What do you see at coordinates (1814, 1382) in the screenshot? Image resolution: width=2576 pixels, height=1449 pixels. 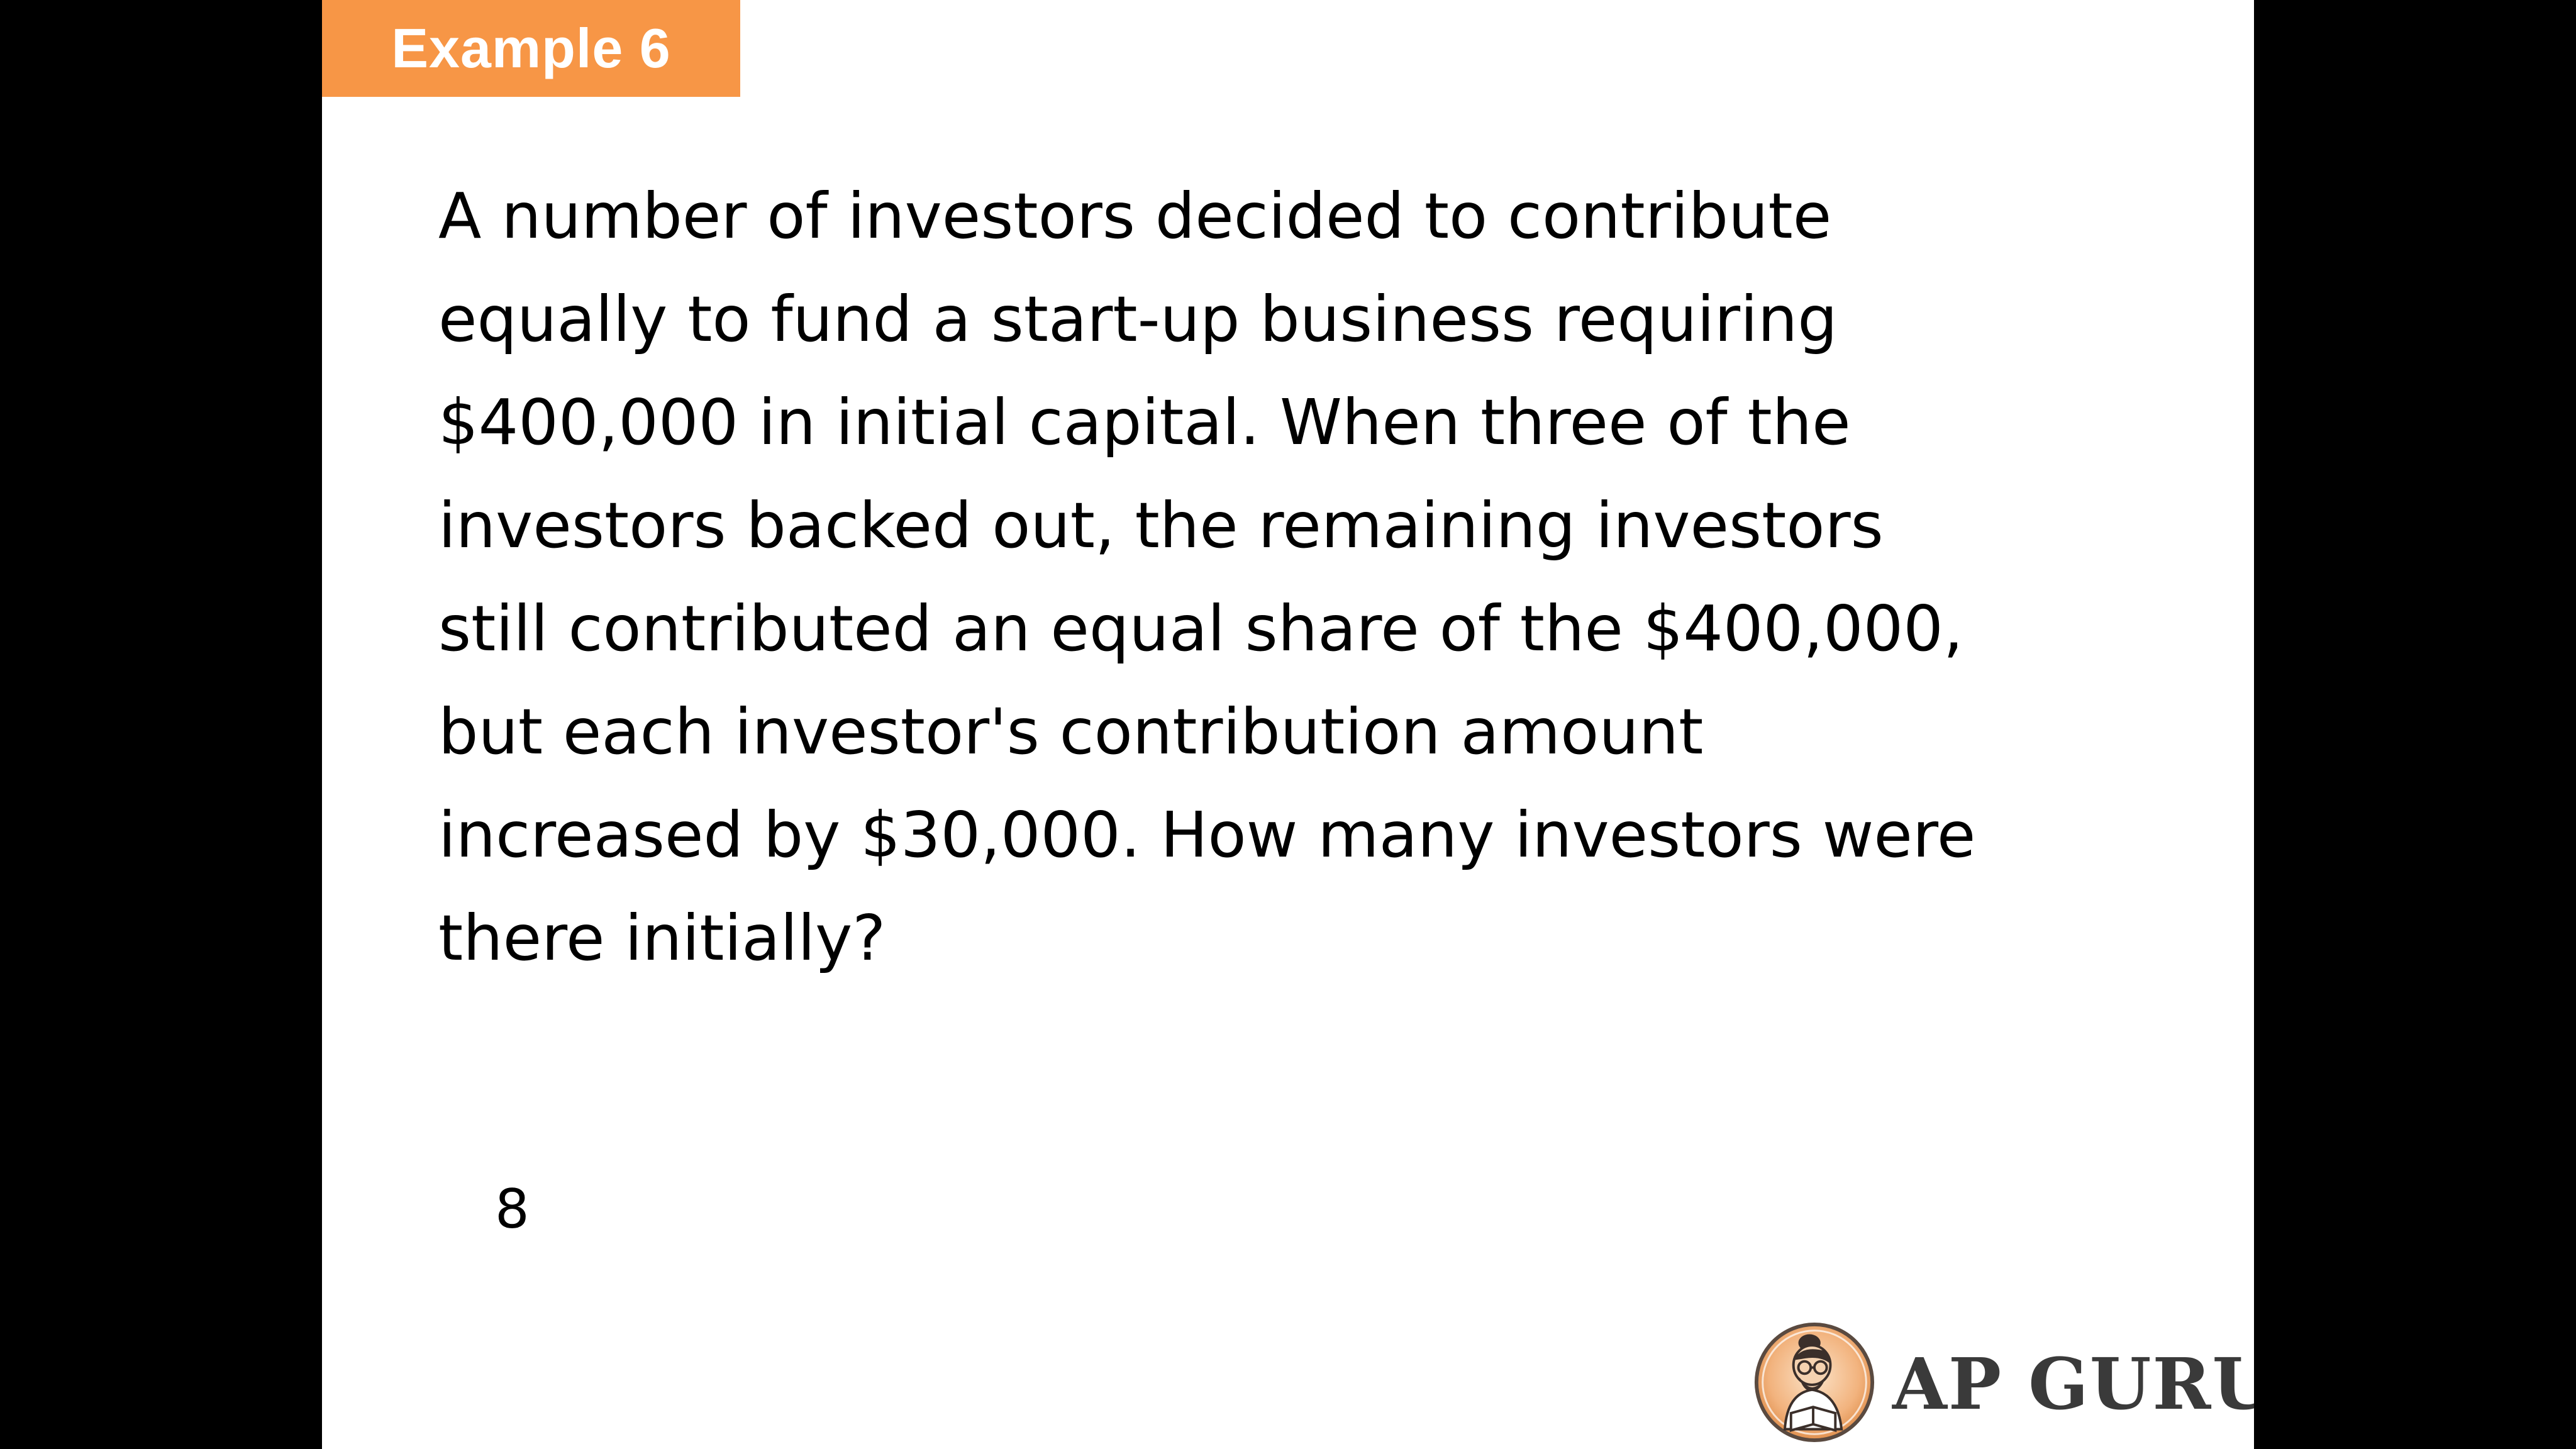 I see `reading-guru-icon` at bounding box center [1814, 1382].